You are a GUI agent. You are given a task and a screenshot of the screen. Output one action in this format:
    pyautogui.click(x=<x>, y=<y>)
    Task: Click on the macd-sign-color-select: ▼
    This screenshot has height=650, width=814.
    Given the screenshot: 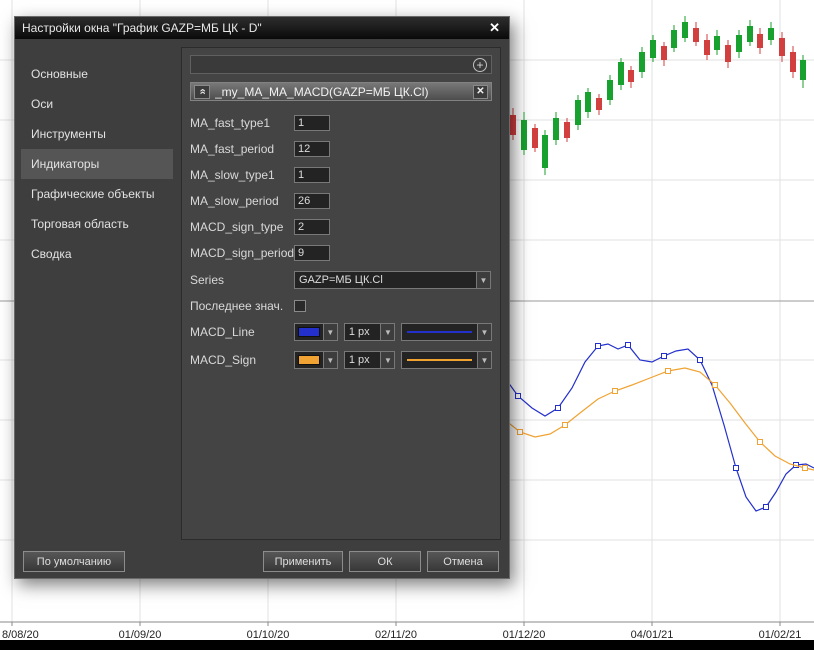 What is the action you would take?
    pyautogui.click(x=316, y=360)
    